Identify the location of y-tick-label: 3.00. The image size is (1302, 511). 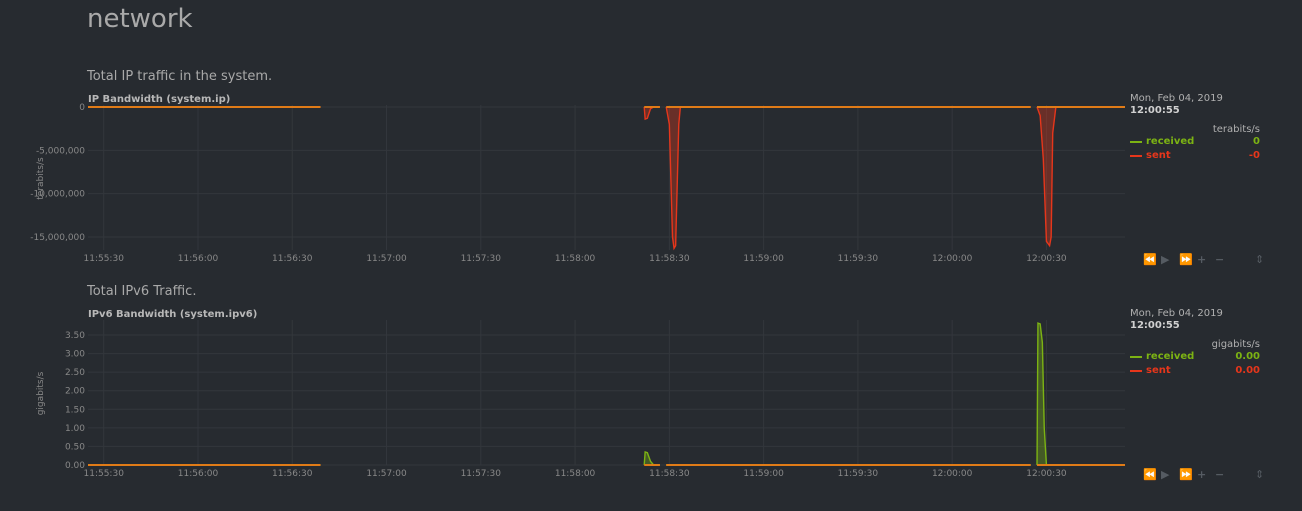
(75, 355).